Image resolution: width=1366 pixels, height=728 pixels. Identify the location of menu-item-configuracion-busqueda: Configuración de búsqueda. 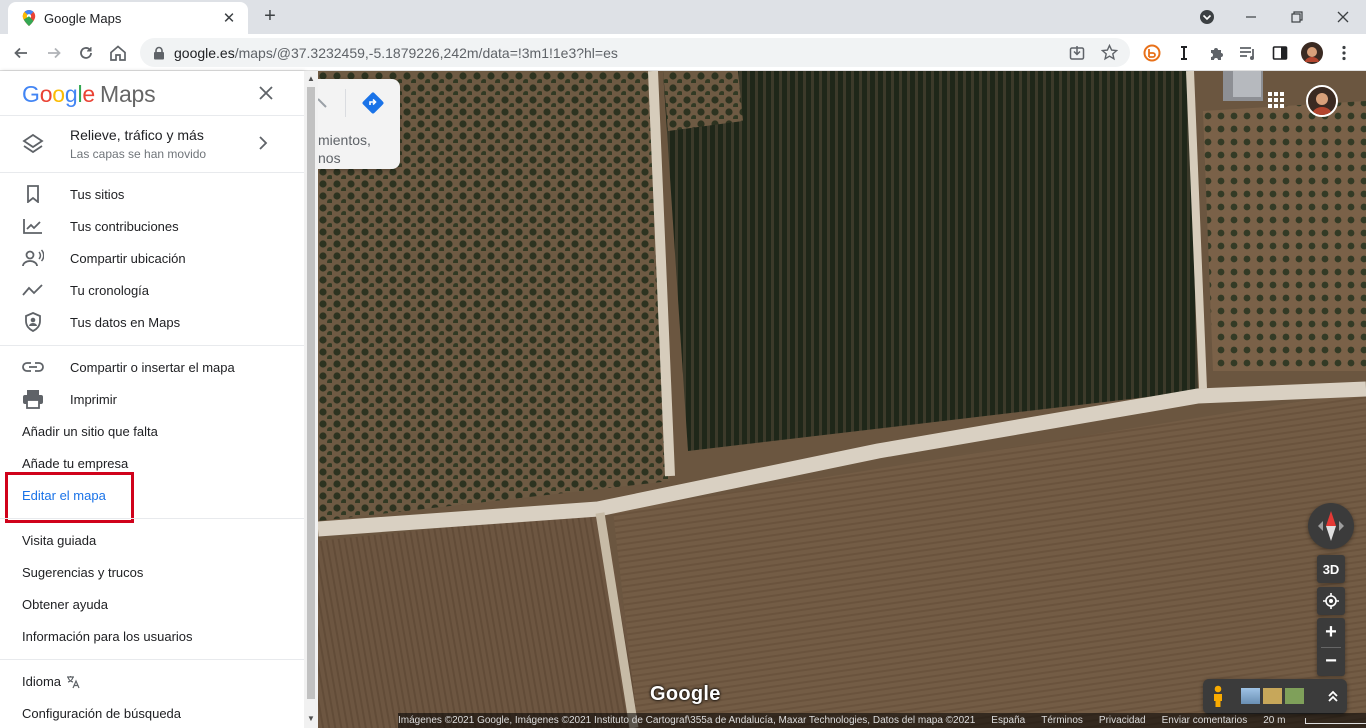
(152, 712).